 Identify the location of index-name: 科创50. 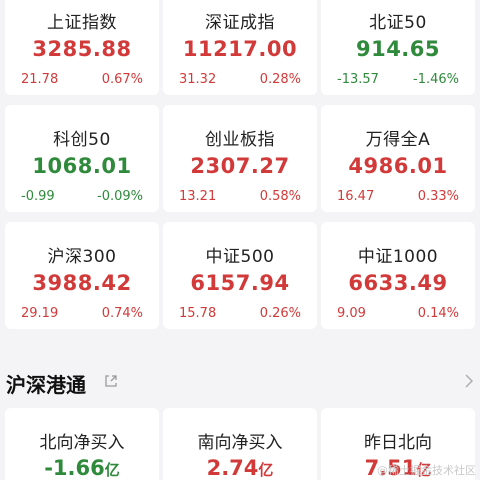
(82, 140).